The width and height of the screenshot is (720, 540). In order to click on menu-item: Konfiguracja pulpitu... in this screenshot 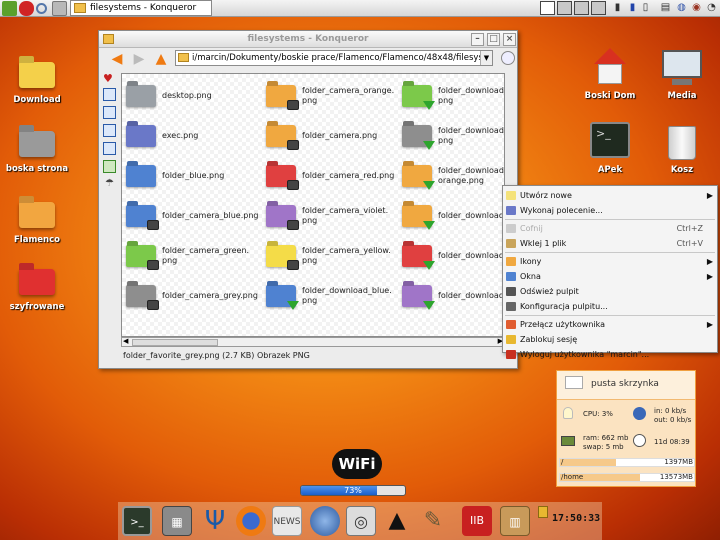, I will do `click(610, 306)`.